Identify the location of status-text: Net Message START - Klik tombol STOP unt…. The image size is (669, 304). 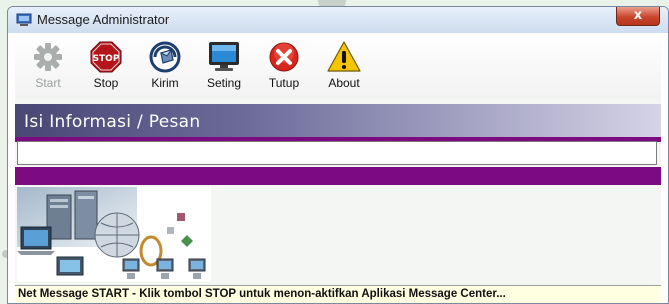
(262, 294).